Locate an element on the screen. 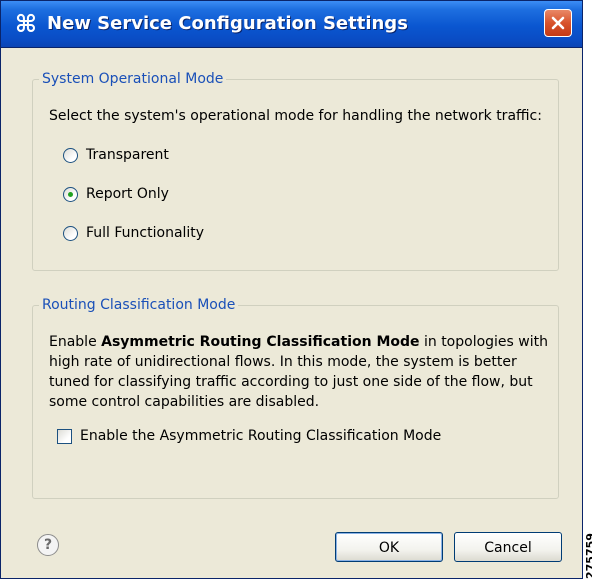 The height and width of the screenshot is (579, 592). radio-label-full-functionality: Full Functionality is located at coordinates (145, 233).